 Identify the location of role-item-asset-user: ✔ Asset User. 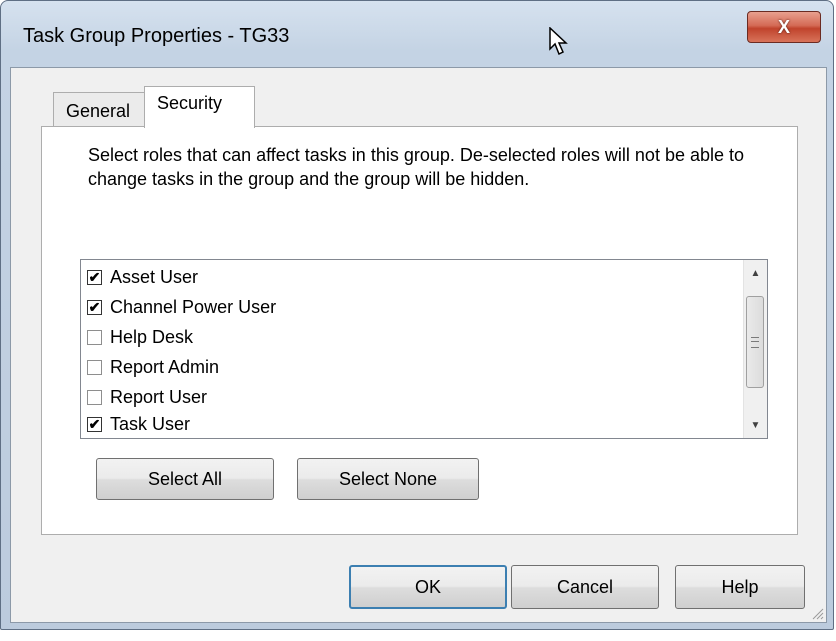
(142, 277).